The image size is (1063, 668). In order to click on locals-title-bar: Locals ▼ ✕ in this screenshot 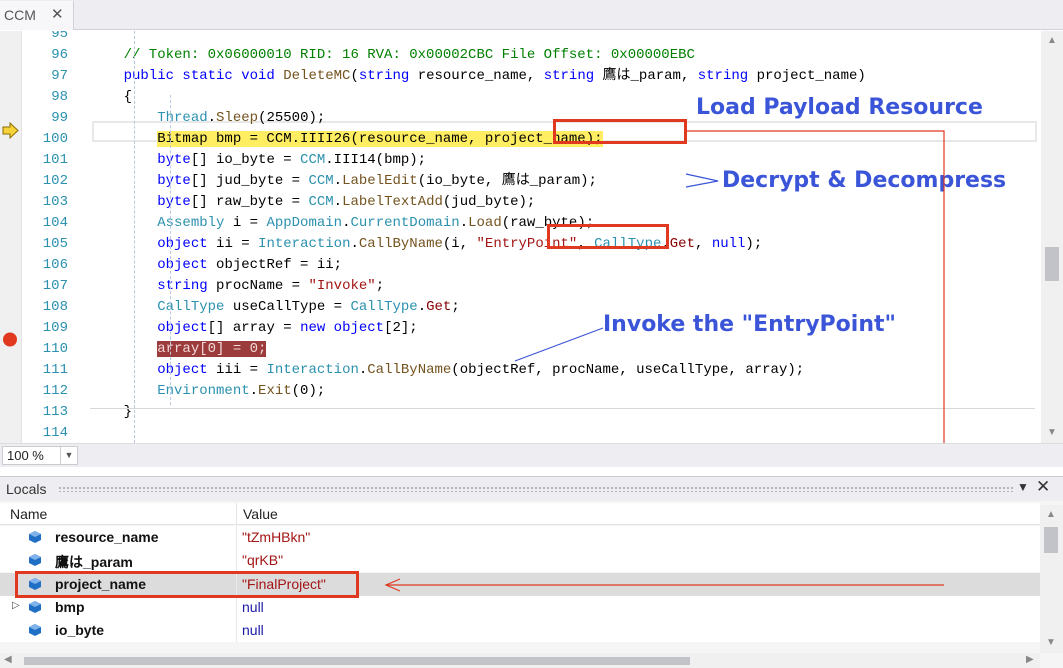, I will do `click(531, 489)`.